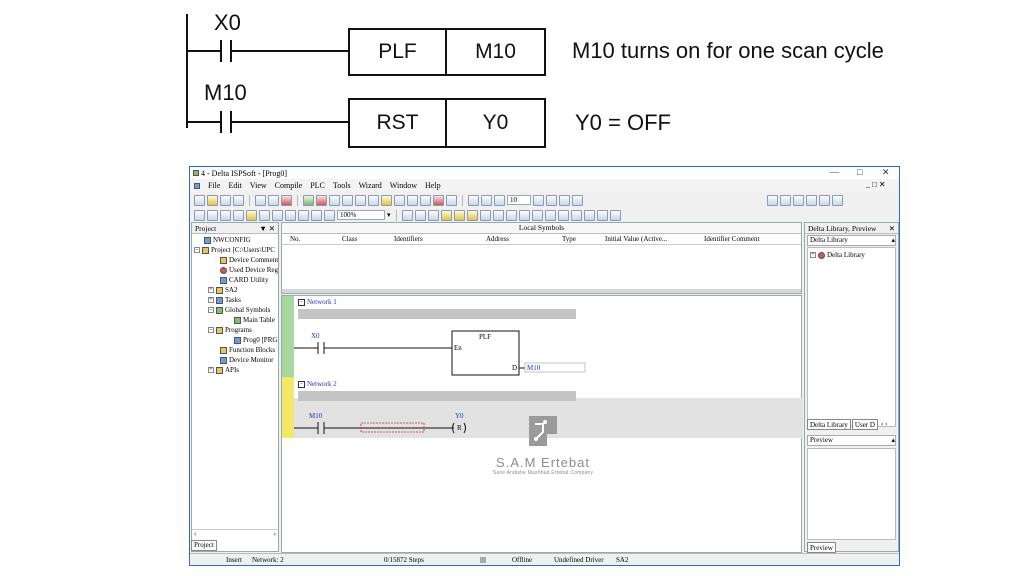 The image size is (1024, 576). Describe the element at coordinates (893, 240) in the screenshot. I see `chevron-up-icon: ▴` at that location.